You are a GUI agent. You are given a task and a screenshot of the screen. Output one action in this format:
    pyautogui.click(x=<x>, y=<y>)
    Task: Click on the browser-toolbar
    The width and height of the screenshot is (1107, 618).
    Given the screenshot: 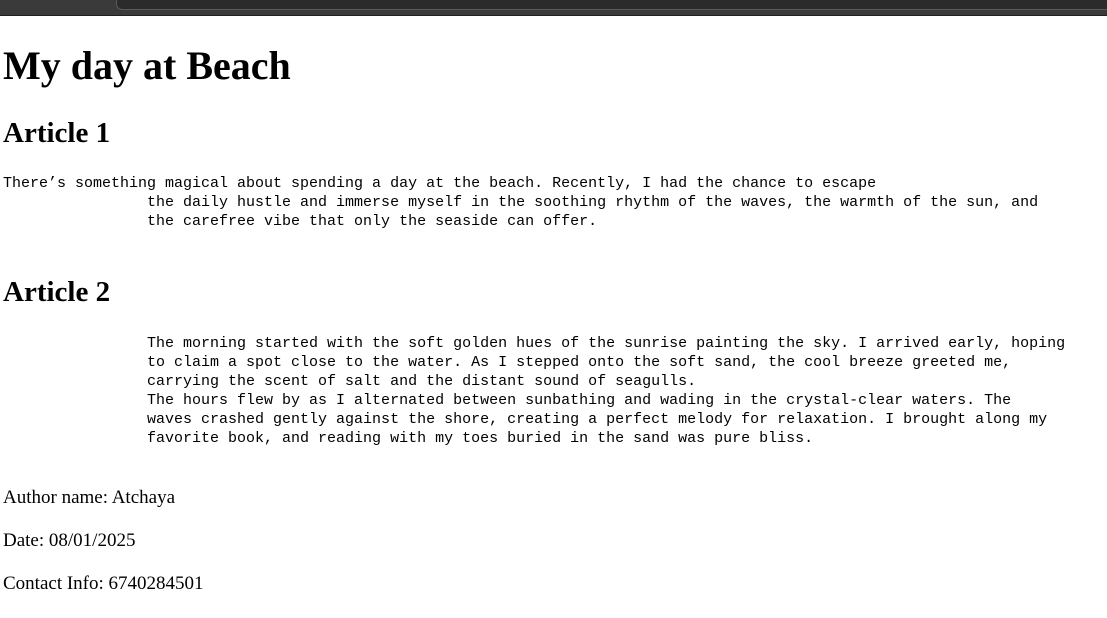 What is the action you would take?
    pyautogui.click(x=553, y=8)
    